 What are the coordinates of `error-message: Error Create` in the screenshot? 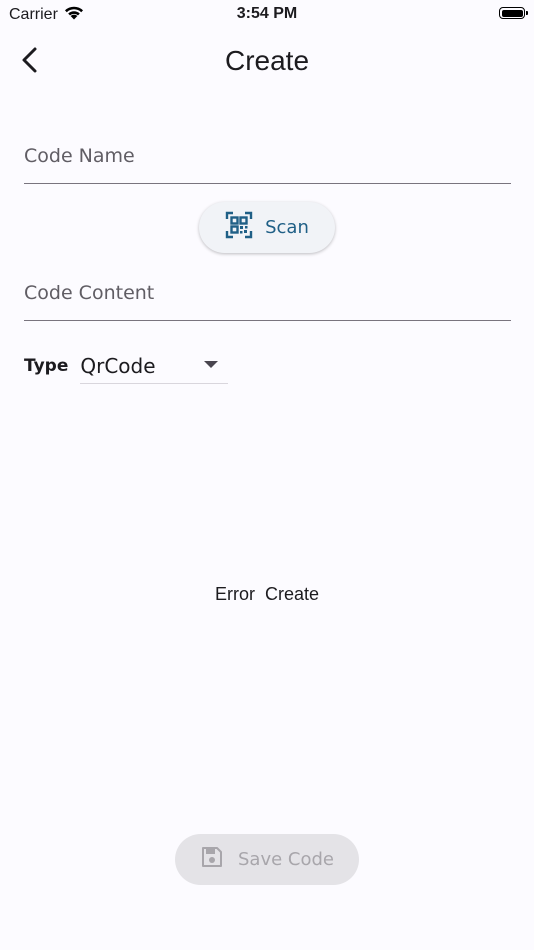 It's located at (267, 594).